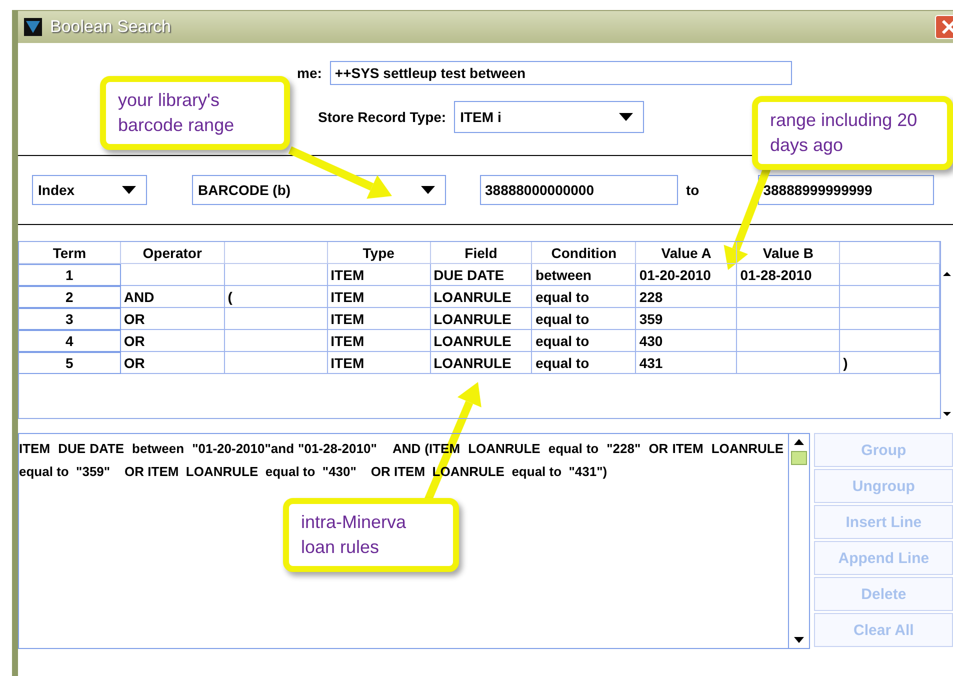 This screenshot has height=676, width=953. I want to click on table-cell: 4, so click(70, 341).